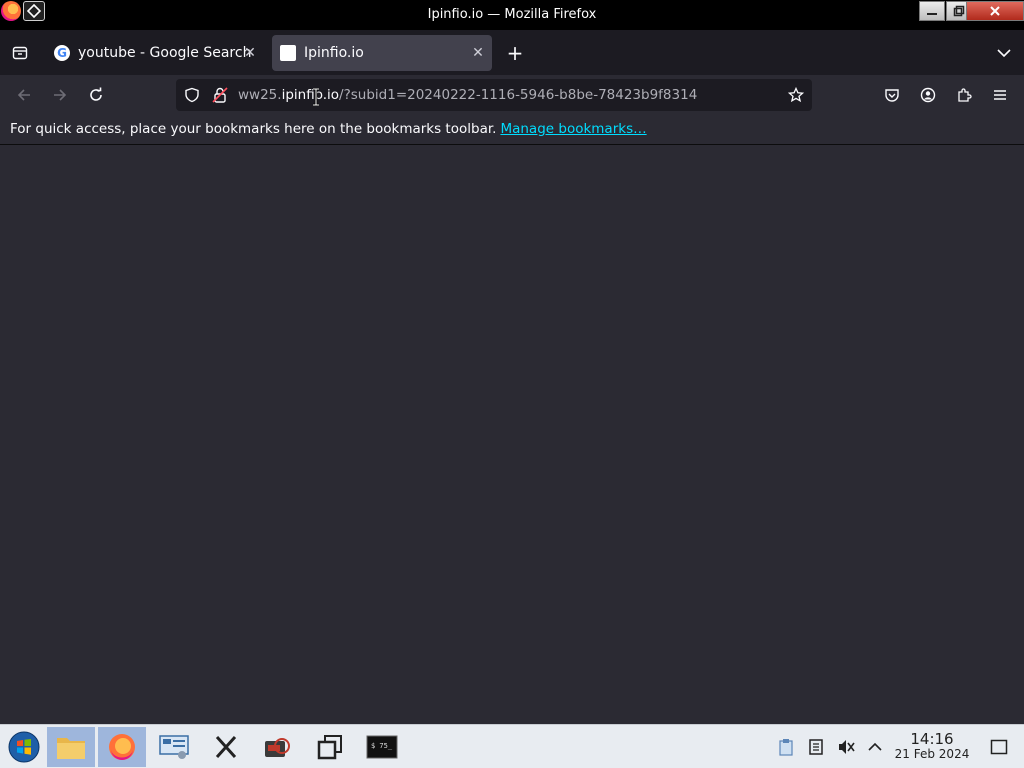 Image resolution: width=1024 pixels, height=768 pixels. I want to click on minimize-button, so click(932, 11).